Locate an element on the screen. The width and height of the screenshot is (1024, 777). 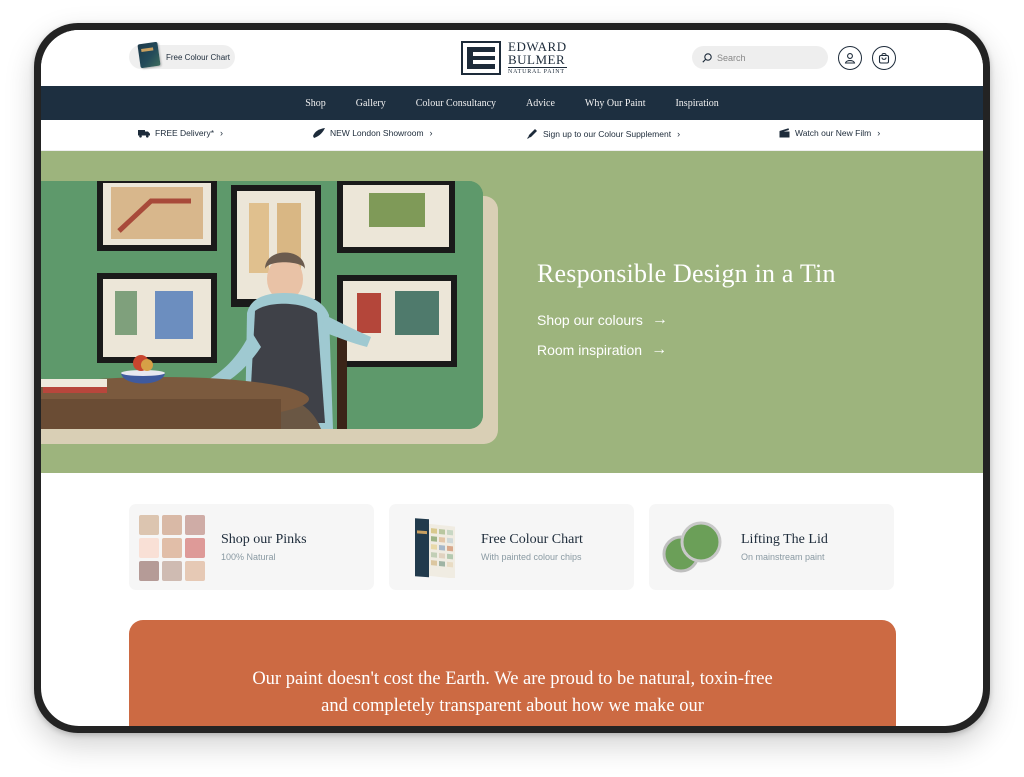
search-icon is located at coordinates (707, 57).